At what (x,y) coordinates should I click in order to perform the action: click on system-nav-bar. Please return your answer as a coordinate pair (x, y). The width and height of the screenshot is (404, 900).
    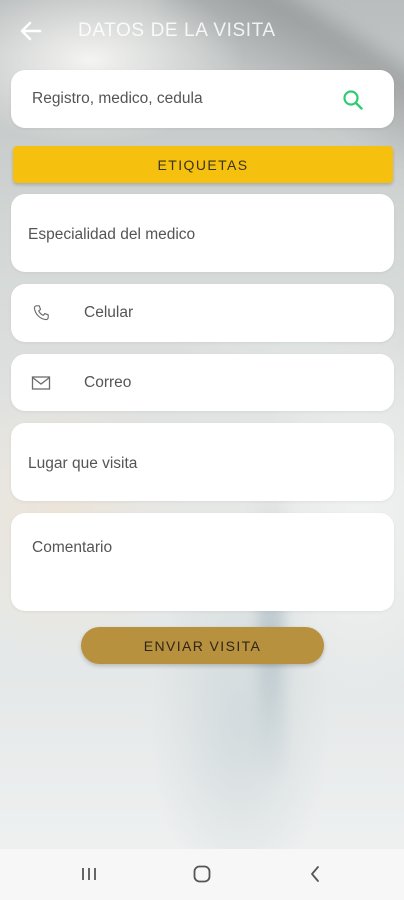
    Looking at the image, I should click on (202, 874).